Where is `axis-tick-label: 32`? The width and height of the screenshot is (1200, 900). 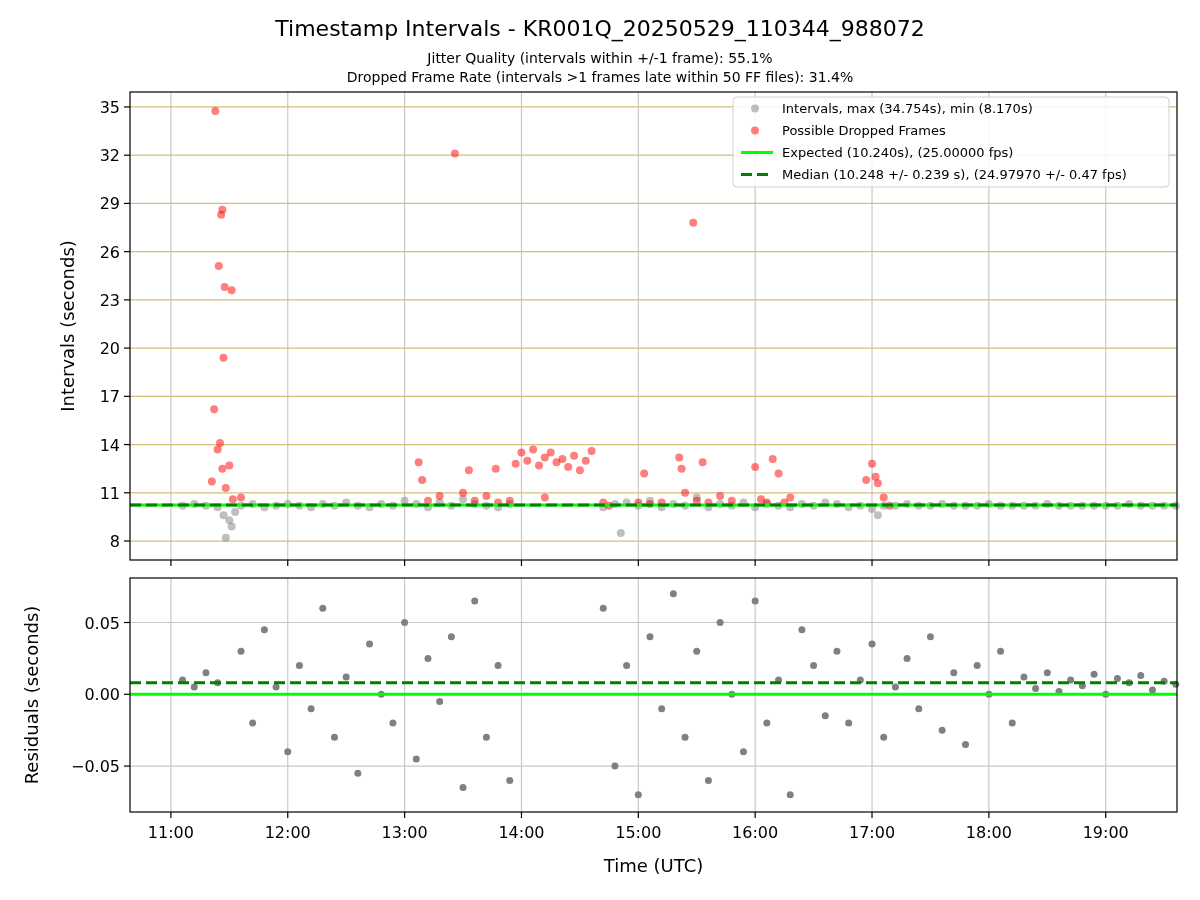 axis-tick-label: 32 is located at coordinates (109, 156).